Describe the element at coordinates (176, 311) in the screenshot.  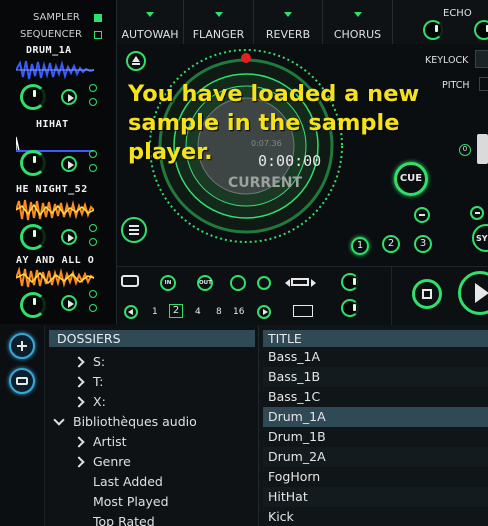
I see `loop-size-2-selected: 2` at that location.